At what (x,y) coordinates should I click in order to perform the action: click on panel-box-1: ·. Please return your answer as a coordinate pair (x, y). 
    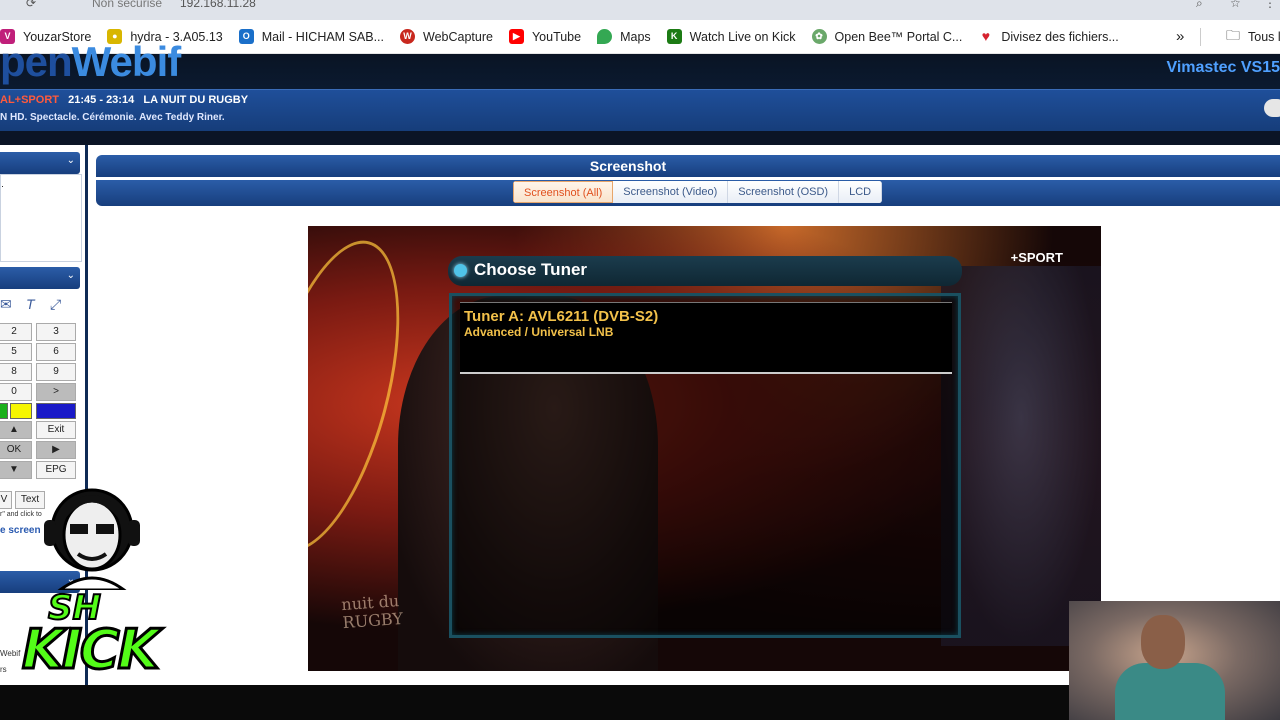
    Looking at the image, I should click on (41, 218).